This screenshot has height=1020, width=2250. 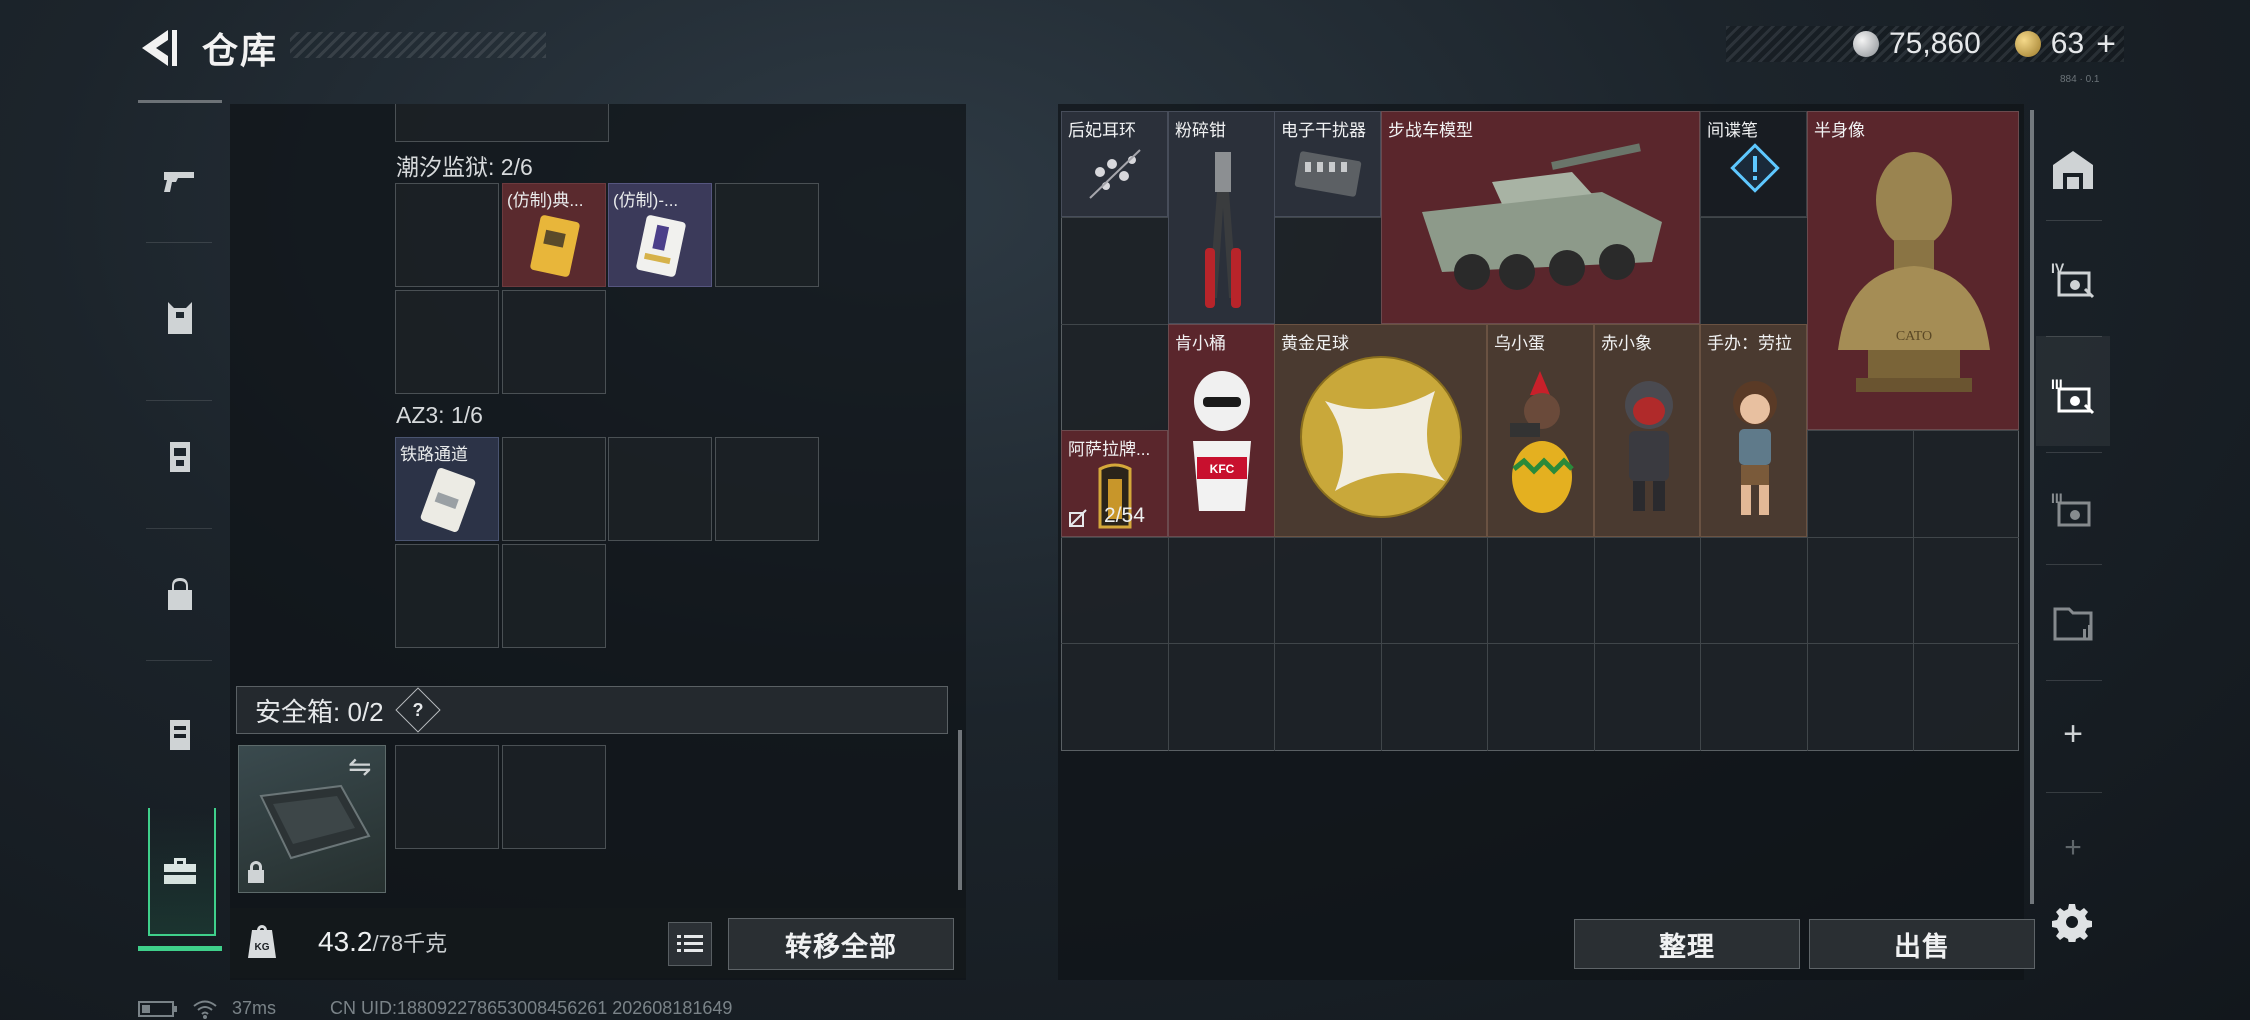 What do you see at coordinates (1687, 944) in the screenshot?
I see `organize-button: 整理` at bounding box center [1687, 944].